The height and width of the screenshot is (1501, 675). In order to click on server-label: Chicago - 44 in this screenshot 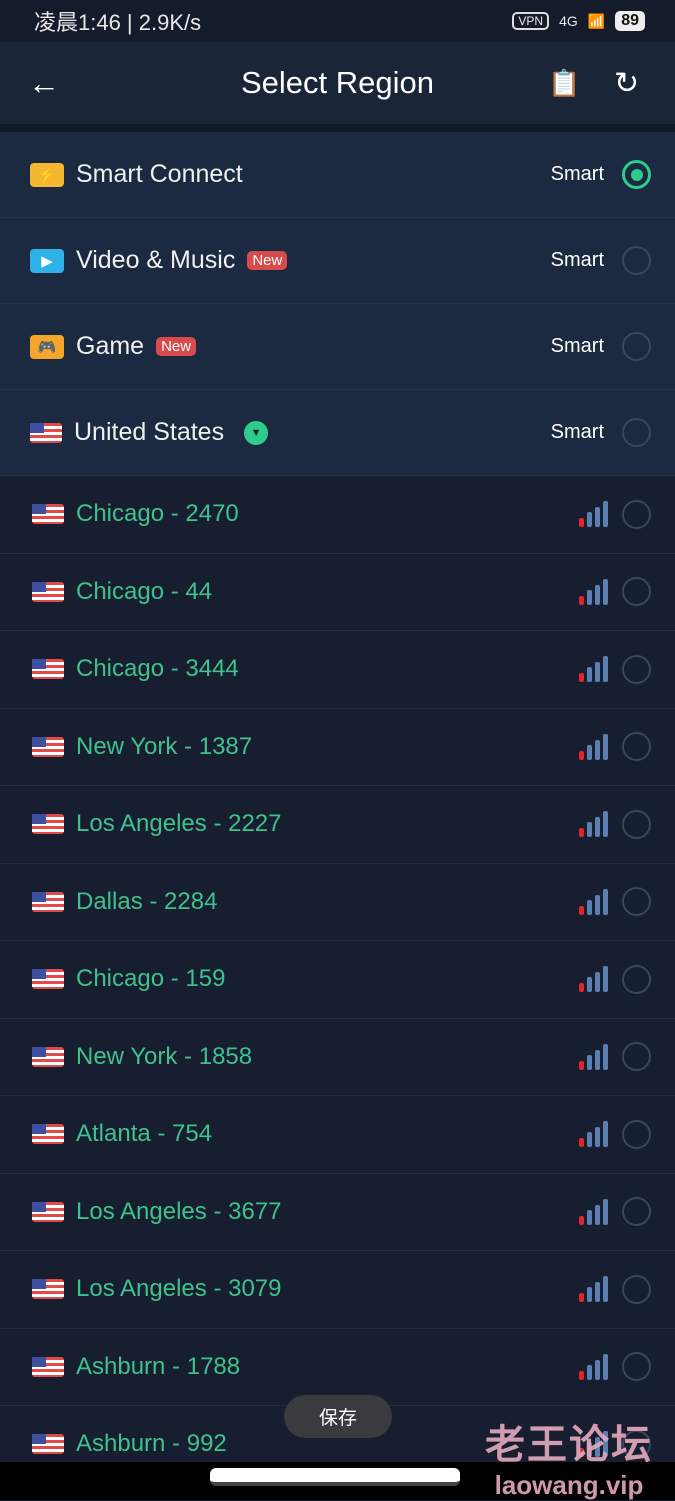, I will do `click(144, 591)`.